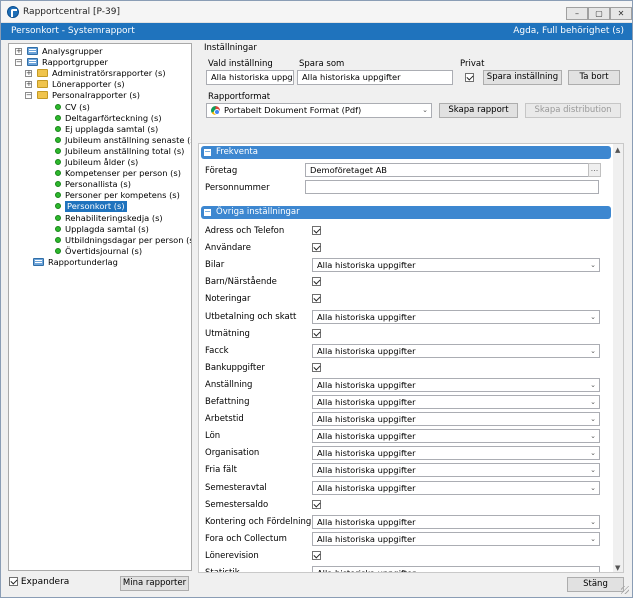 The image size is (633, 598). Describe the element at coordinates (100, 51) in the screenshot. I see `tree-item: + Analysgrupper` at that location.